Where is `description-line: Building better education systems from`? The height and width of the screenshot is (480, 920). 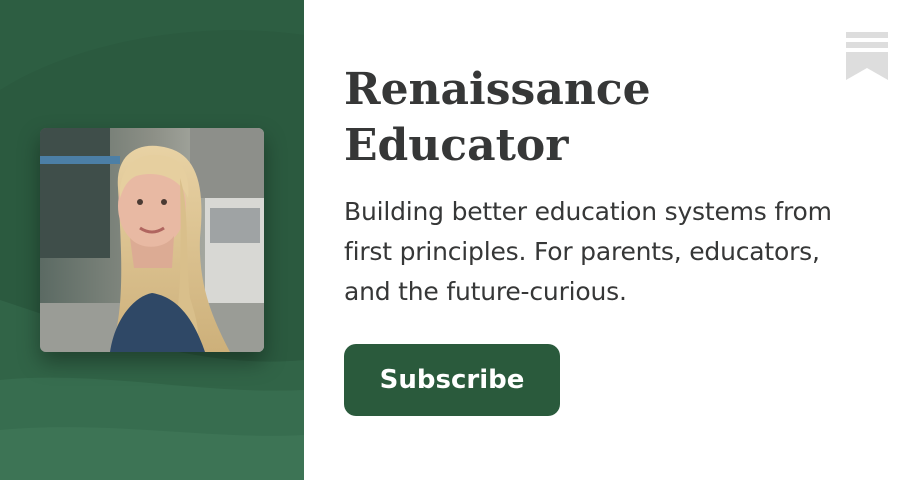 description-line: Building better education systems from is located at coordinates (588, 211).